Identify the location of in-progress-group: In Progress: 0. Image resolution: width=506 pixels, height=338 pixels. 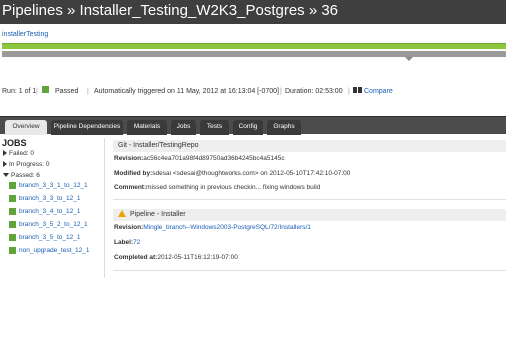
(26, 164).